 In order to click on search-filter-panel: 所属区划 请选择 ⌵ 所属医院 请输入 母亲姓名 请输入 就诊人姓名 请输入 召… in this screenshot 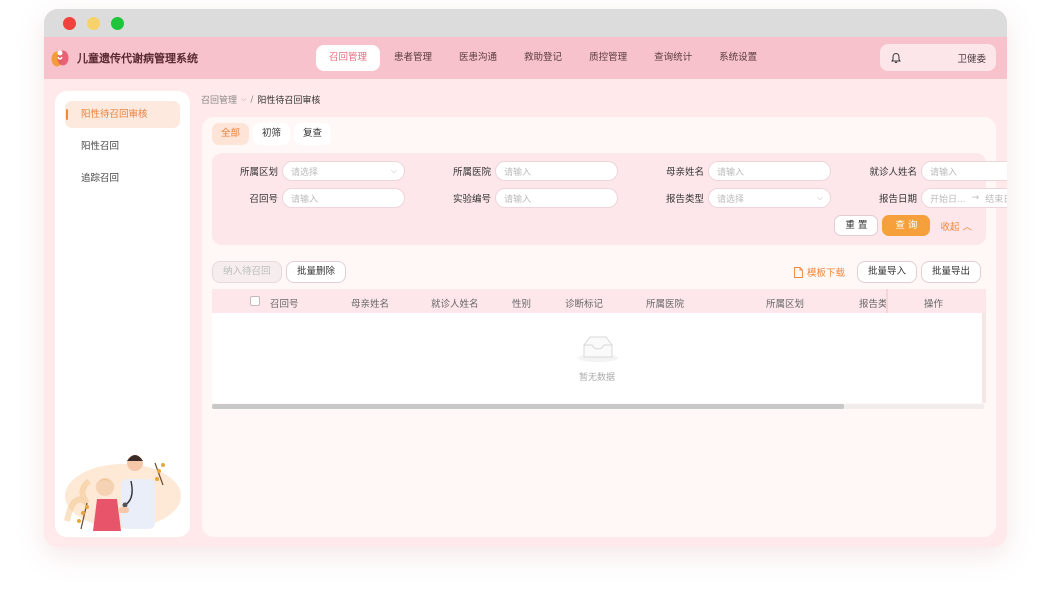, I will do `click(609, 199)`.